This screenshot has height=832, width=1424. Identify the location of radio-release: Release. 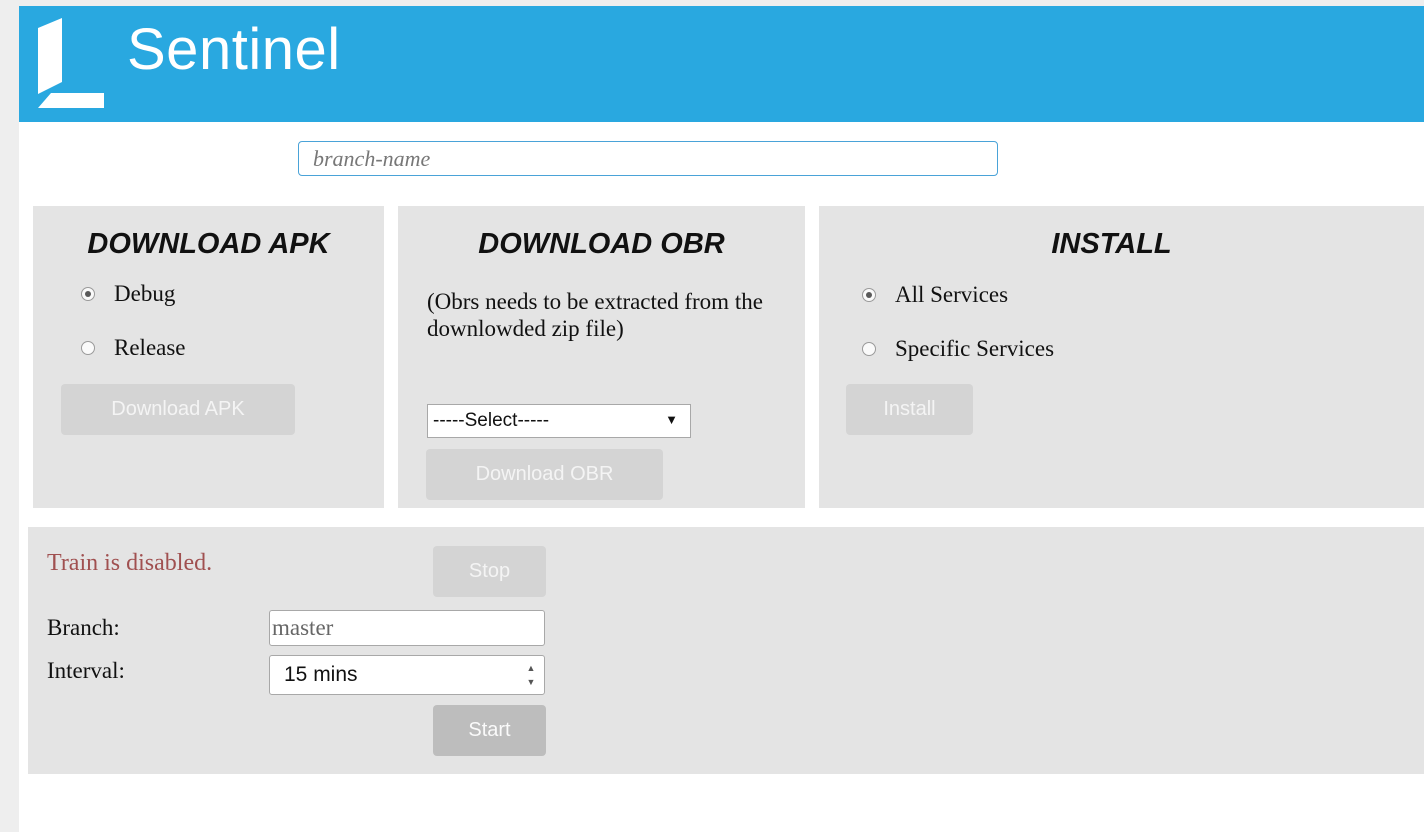
(133, 348).